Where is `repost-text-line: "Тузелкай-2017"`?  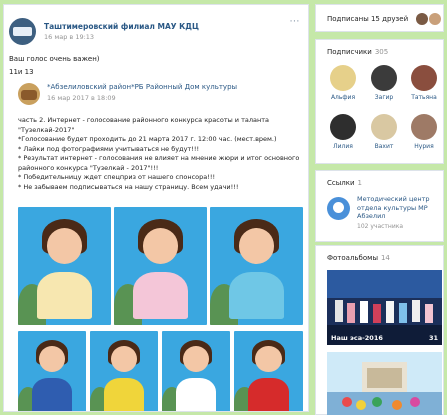 repost-text-line: "Тузелкай-2017" is located at coordinates (46, 129).